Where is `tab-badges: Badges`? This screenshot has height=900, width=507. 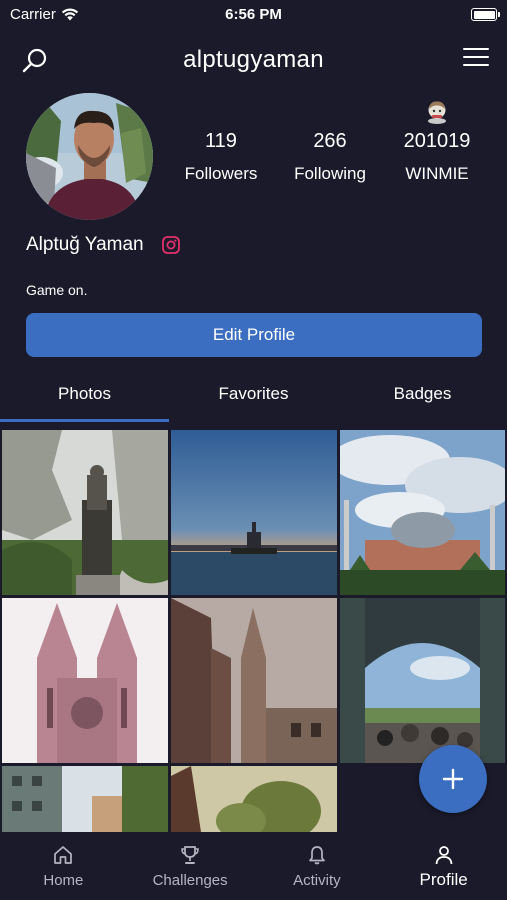
tab-badges: Badges is located at coordinates (422, 400).